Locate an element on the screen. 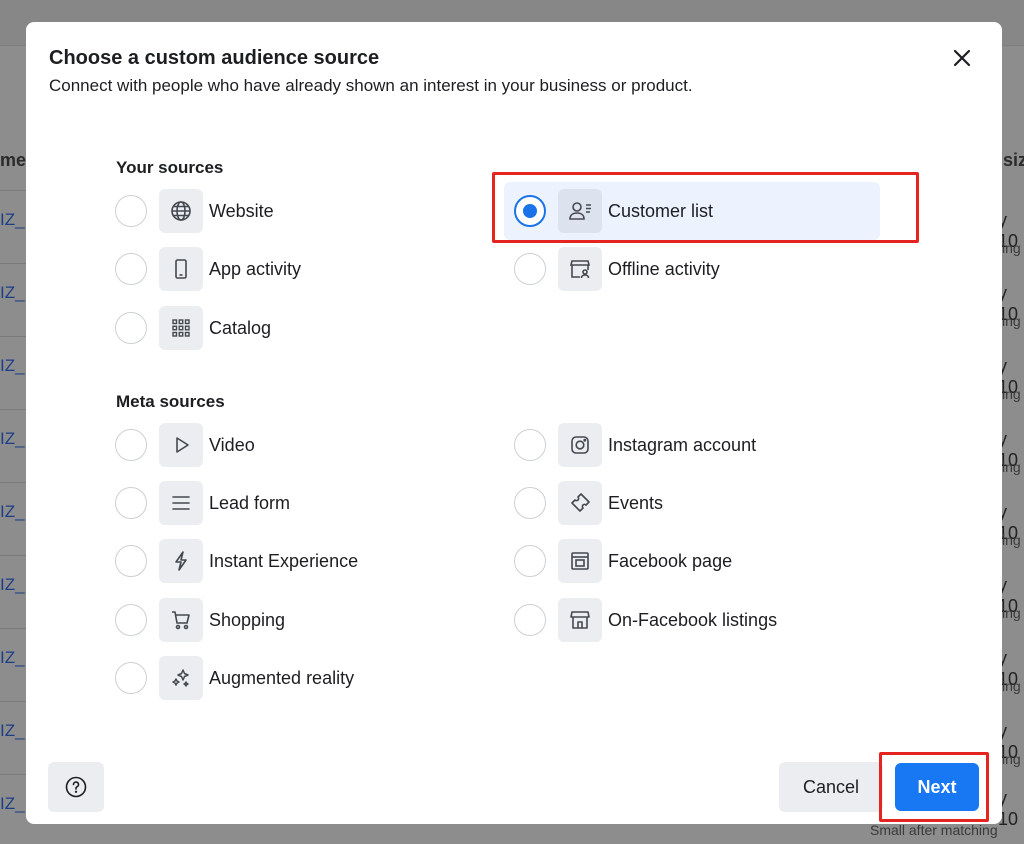  grid-icon is located at coordinates (181, 328).